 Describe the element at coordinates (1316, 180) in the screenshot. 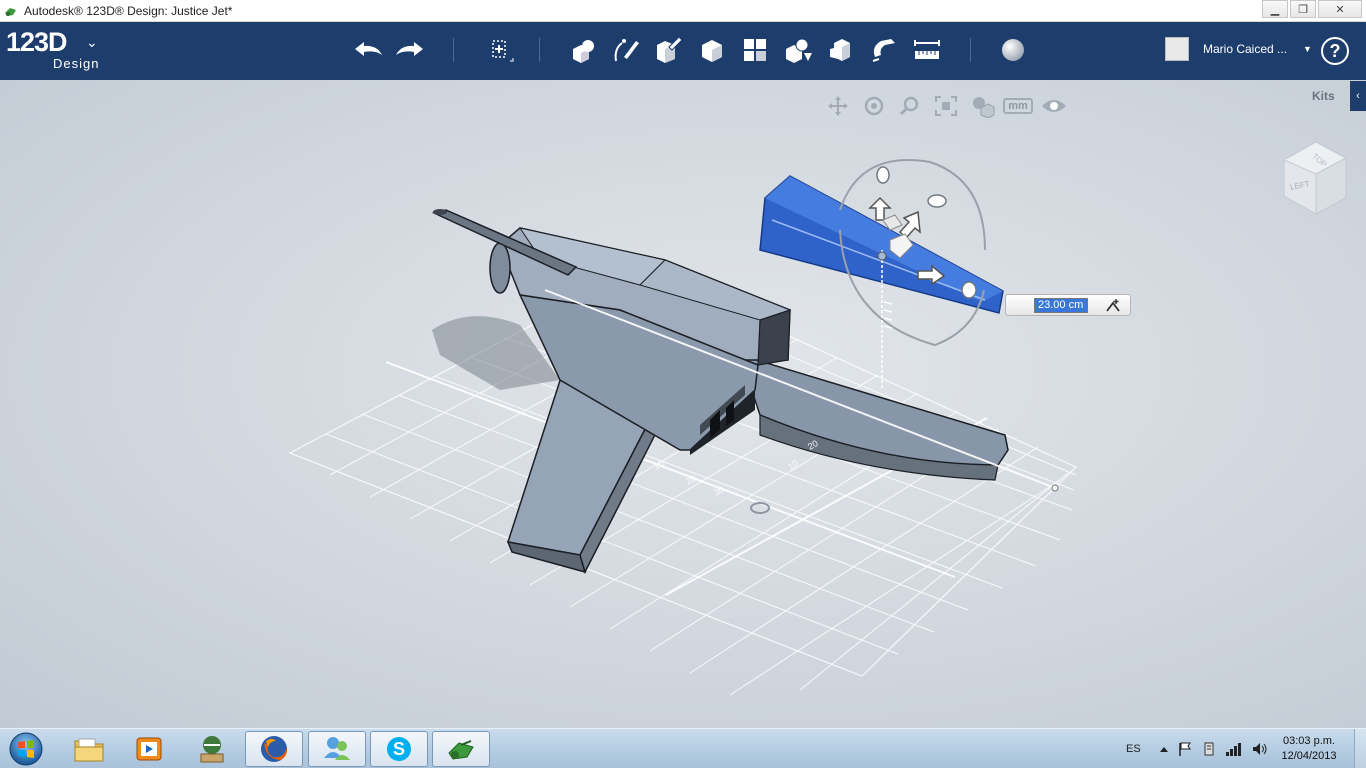

I see `viewcube: TOP LEFT` at that location.